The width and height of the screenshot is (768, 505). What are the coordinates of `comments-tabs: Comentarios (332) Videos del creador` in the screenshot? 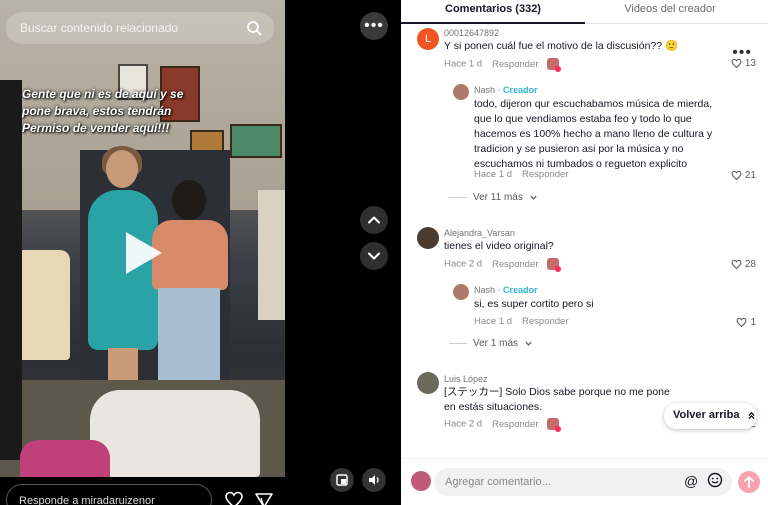 It's located at (584, 12).